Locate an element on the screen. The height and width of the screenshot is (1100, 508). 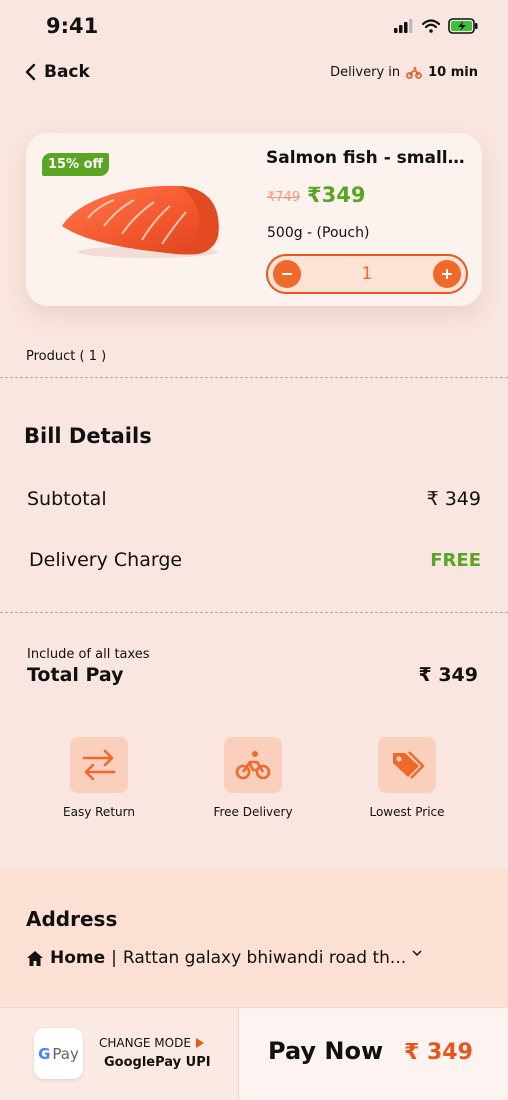
feature-label: Easy Return is located at coordinates (99, 812).